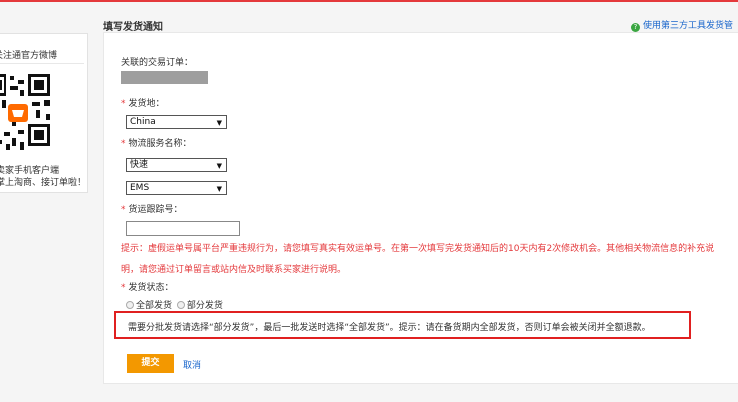 This screenshot has height=402, width=738. Describe the element at coordinates (157, 63) in the screenshot. I see `order-label: 关联的交易订单：` at that location.